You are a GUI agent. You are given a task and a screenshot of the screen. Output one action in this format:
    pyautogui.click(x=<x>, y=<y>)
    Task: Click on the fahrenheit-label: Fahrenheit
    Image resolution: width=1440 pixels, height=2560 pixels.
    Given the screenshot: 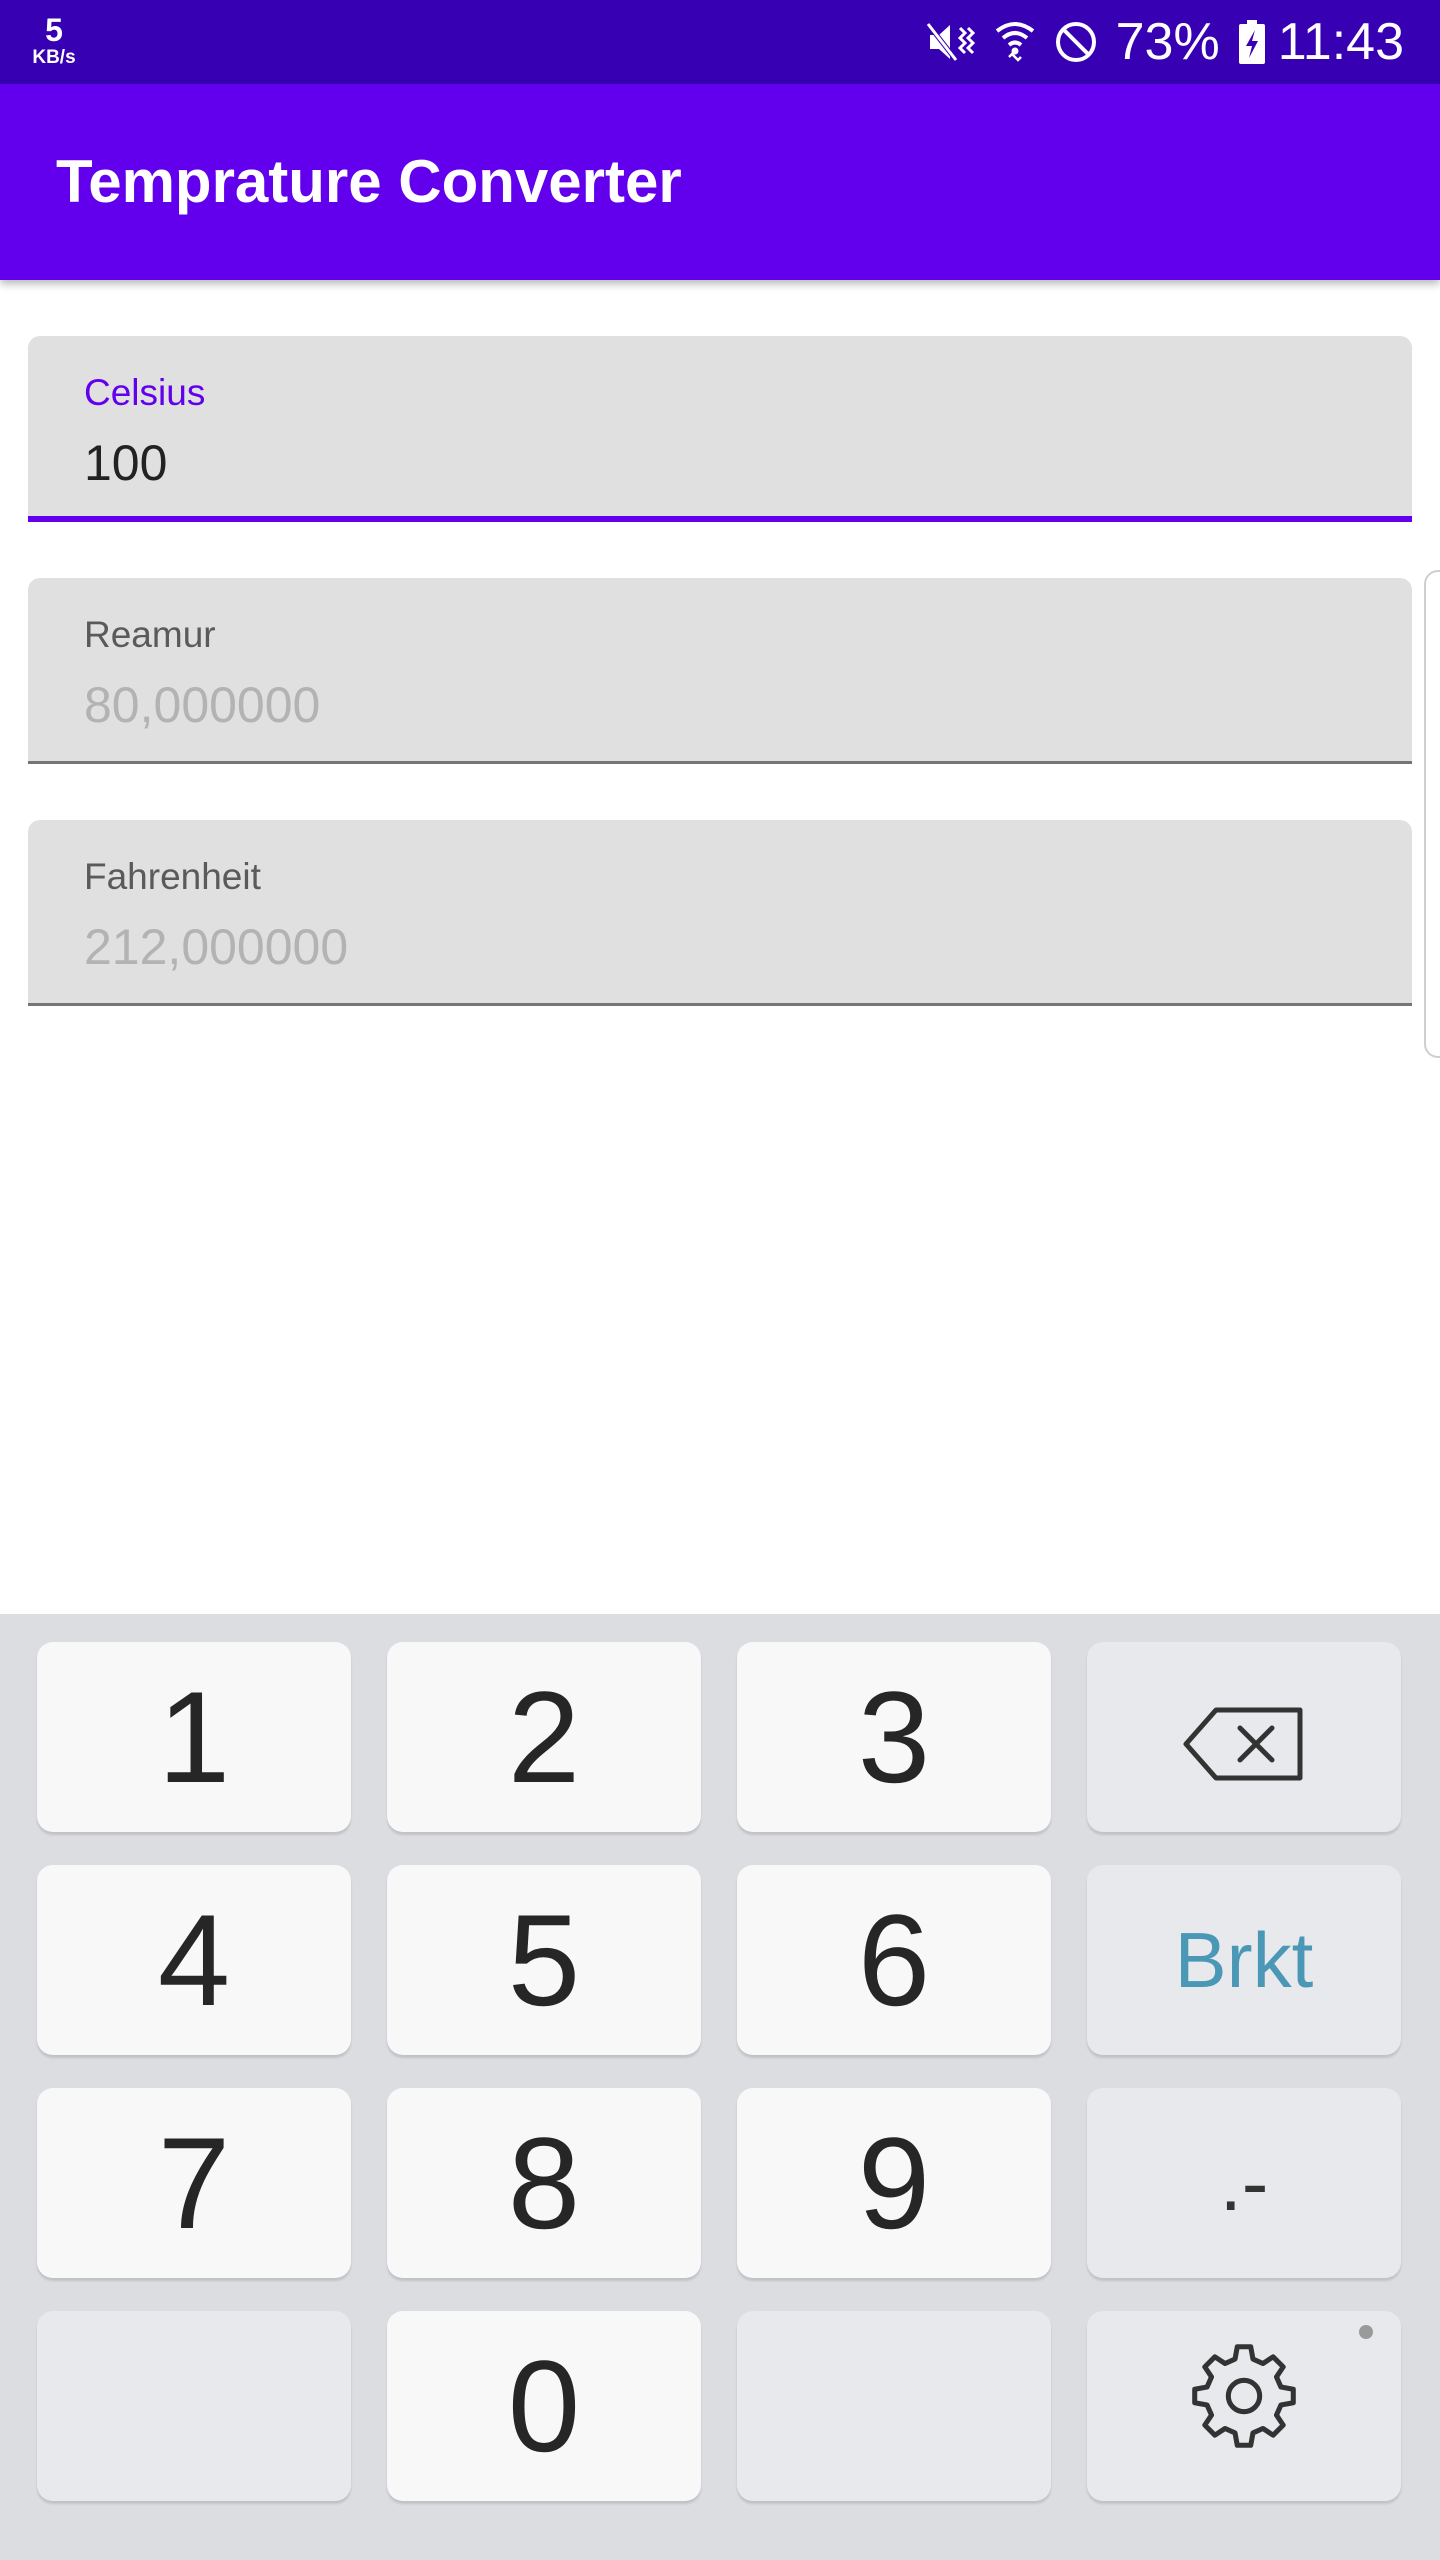 What is the action you would take?
    pyautogui.click(x=172, y=876)
    